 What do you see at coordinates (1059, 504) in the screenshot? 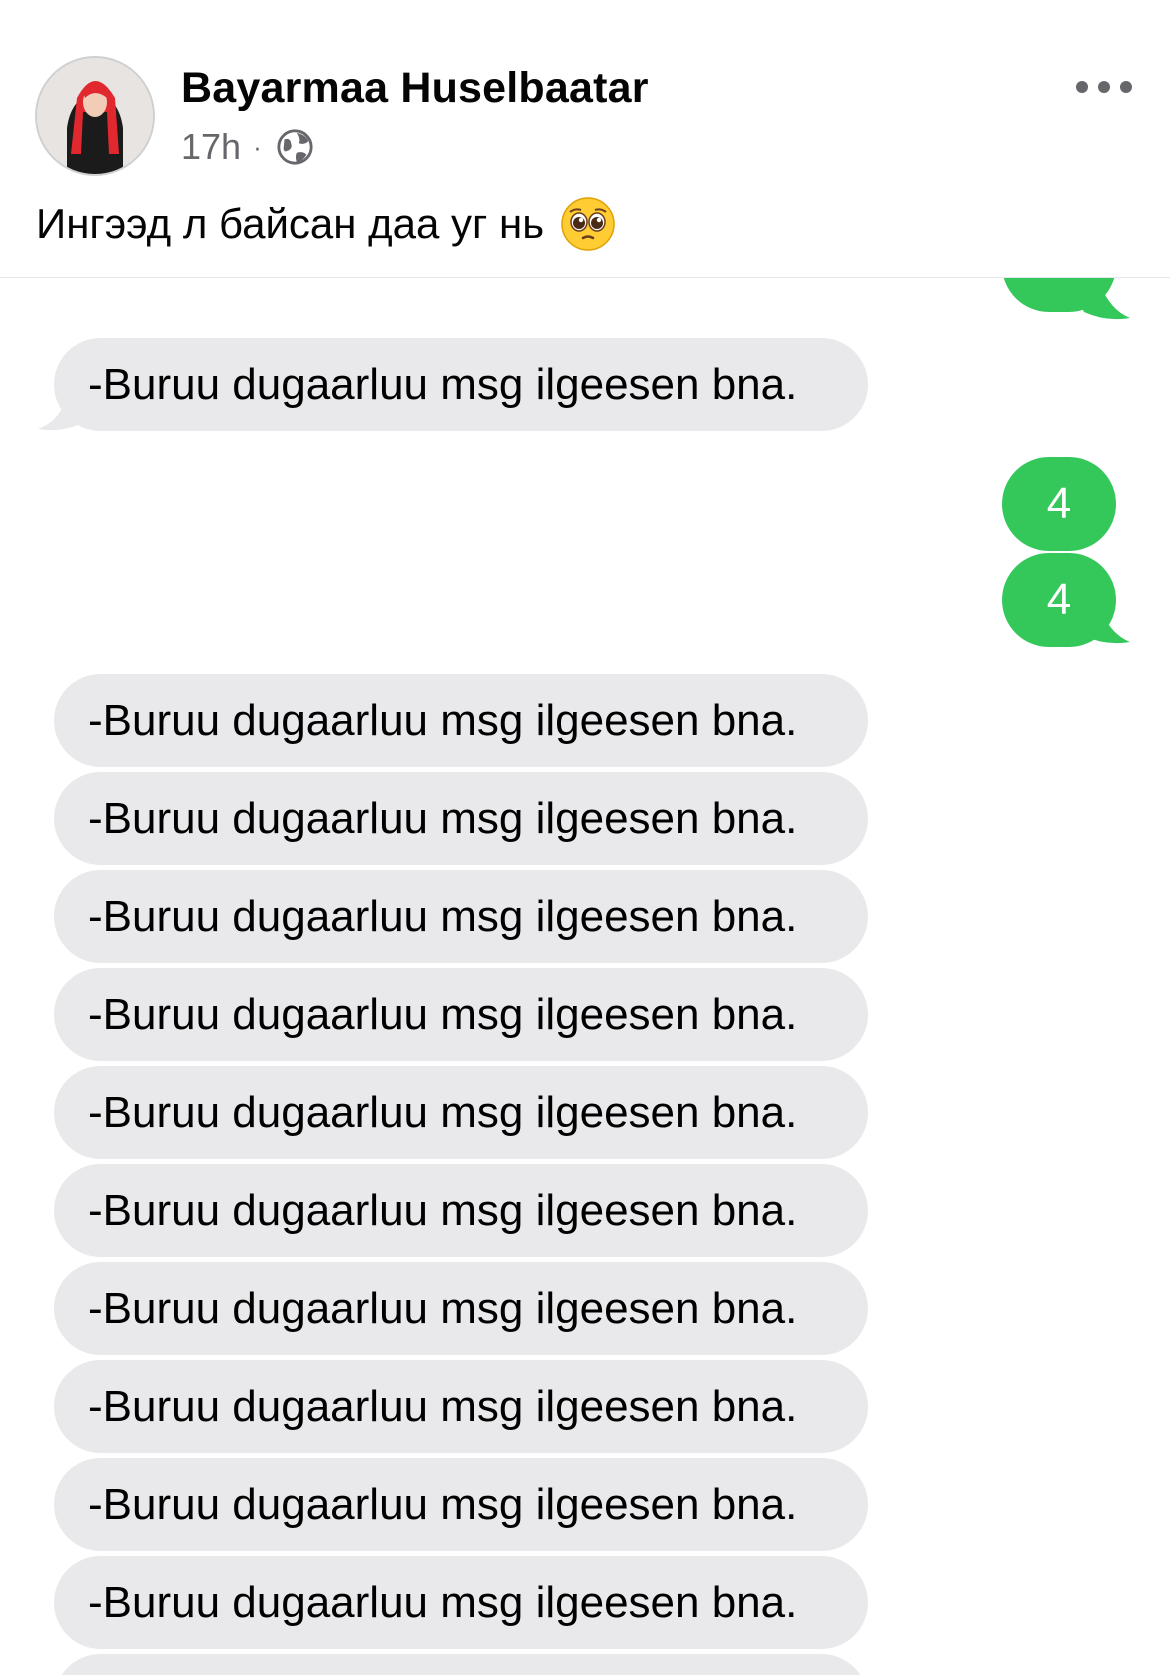
I see `sent-message: 4` at bounding box center [1059, 504].